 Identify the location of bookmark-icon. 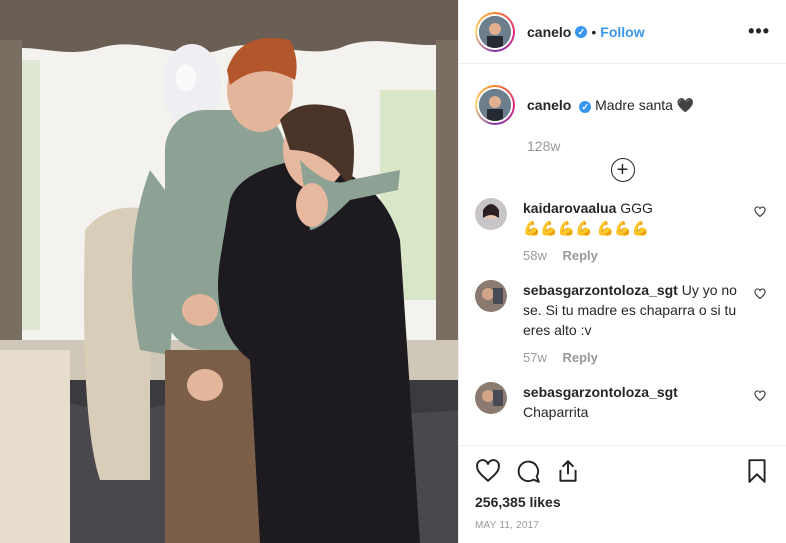
(757, 471).